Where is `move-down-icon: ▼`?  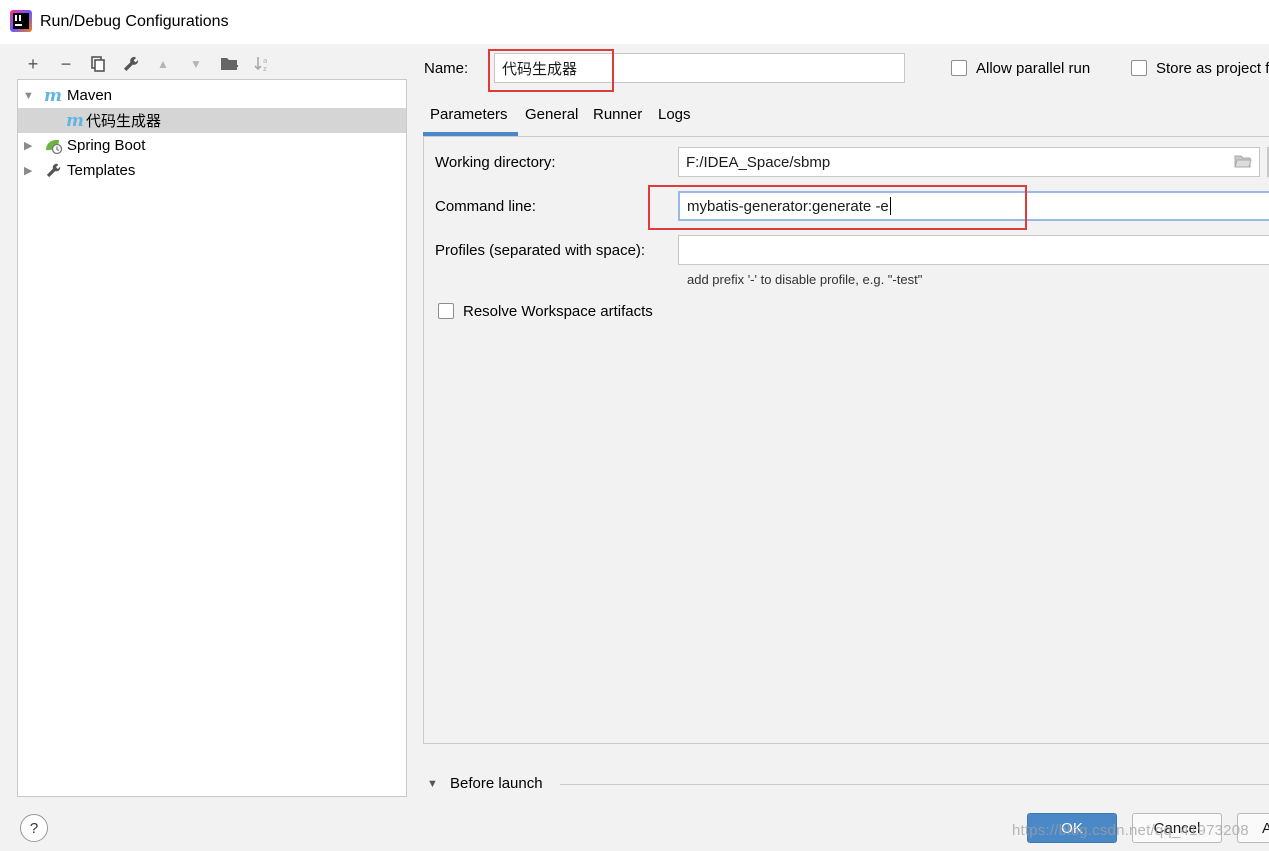 move-down-icon: ▼ is located at coordinates (196, 64).